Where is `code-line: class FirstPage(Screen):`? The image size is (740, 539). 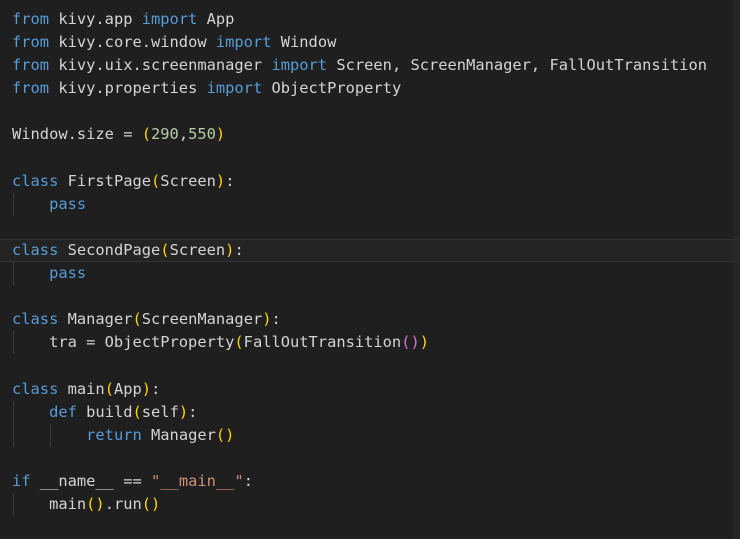 code-line: class FirstPage(Screen): is located at coordinates (370, 181).